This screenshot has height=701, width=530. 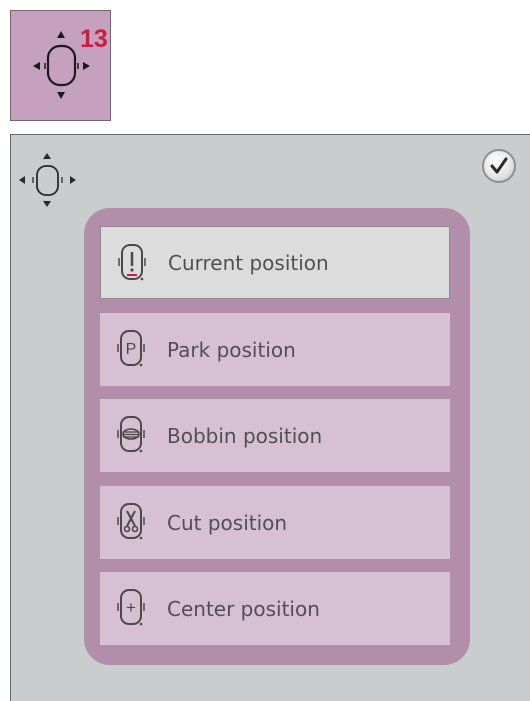 I want to click on checkmark-icon, so click(x=499, y=165).